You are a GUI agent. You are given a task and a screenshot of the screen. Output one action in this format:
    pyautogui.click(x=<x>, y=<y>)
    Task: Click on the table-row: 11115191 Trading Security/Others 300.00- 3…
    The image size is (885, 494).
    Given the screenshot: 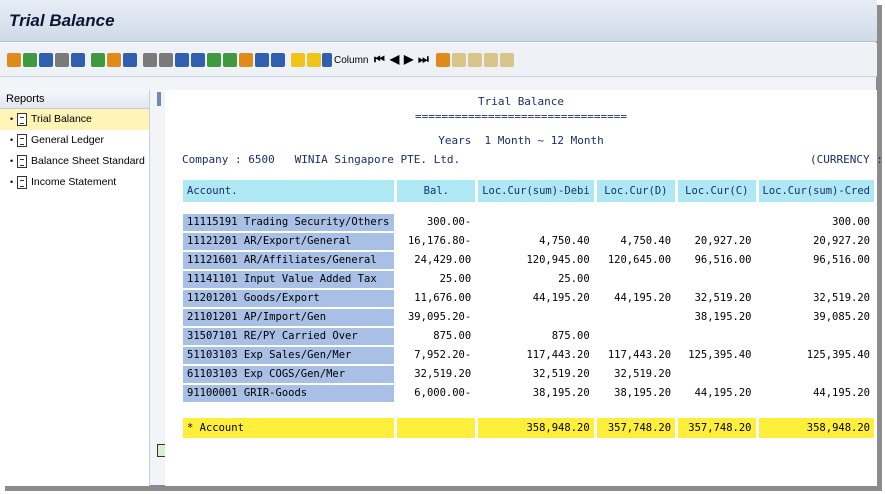 What is the action you would take?
    pyautogui.click(x=528, y=222)
    